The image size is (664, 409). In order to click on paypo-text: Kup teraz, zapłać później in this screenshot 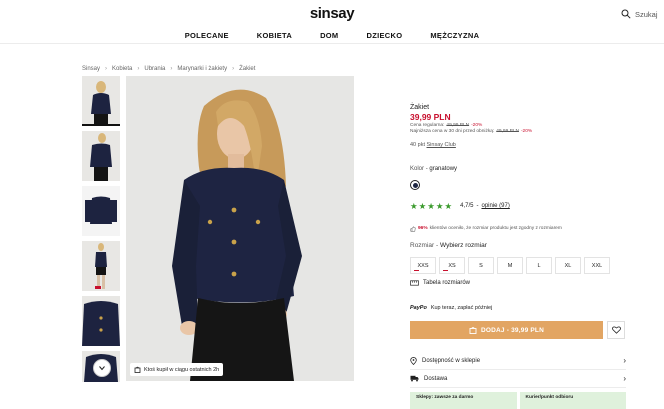, I will do `click(461, 308)`.